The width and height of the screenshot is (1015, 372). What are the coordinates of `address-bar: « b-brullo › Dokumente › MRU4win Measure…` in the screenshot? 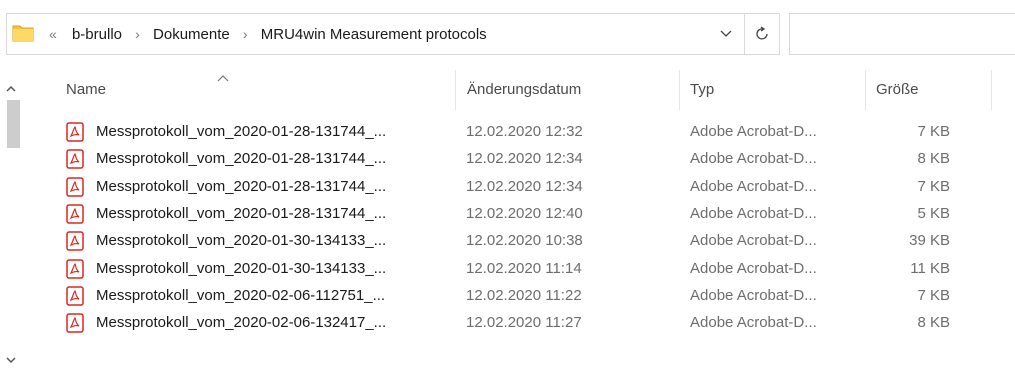 It's located at (393, 34).